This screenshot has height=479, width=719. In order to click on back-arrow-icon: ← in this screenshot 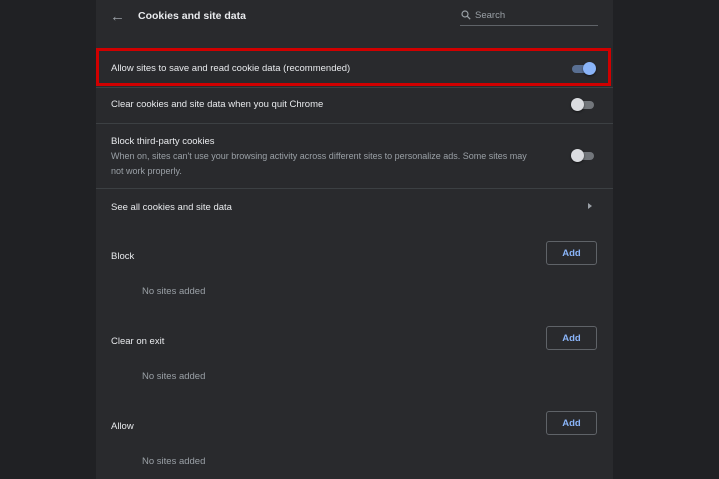, I will do `click(118, 17)`.